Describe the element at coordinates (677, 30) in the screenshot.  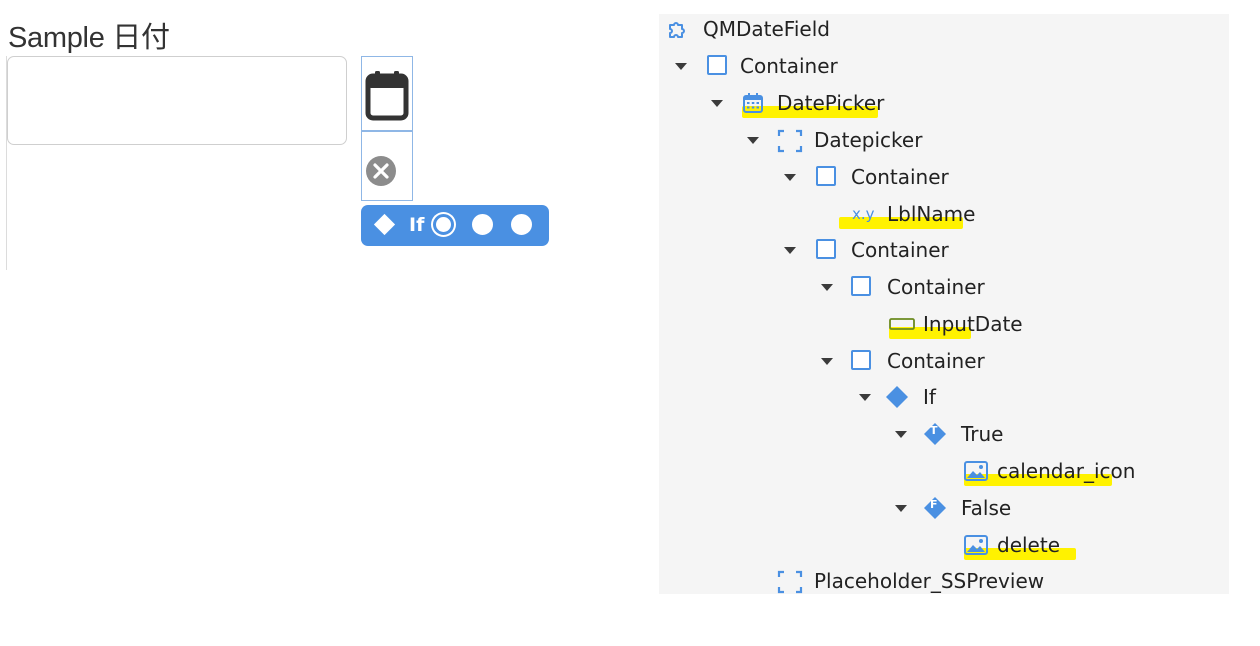
I see `block-icon` at that location.